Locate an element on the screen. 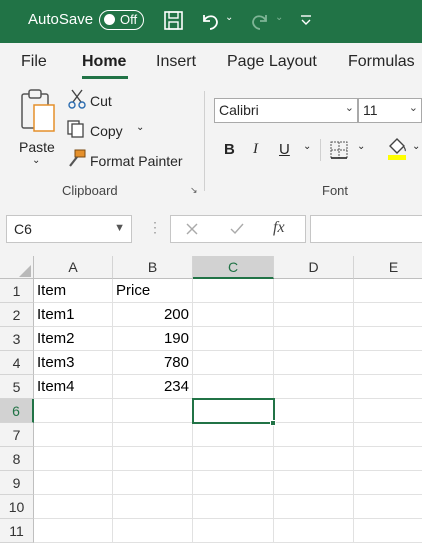  save-icon is located at coordinates (174, 21).